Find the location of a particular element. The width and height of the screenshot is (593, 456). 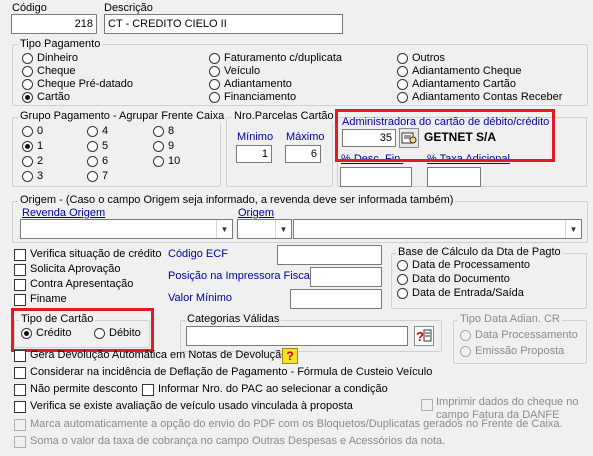

radio-adiantamento-contas-receber is located at coordinates (402, 97).